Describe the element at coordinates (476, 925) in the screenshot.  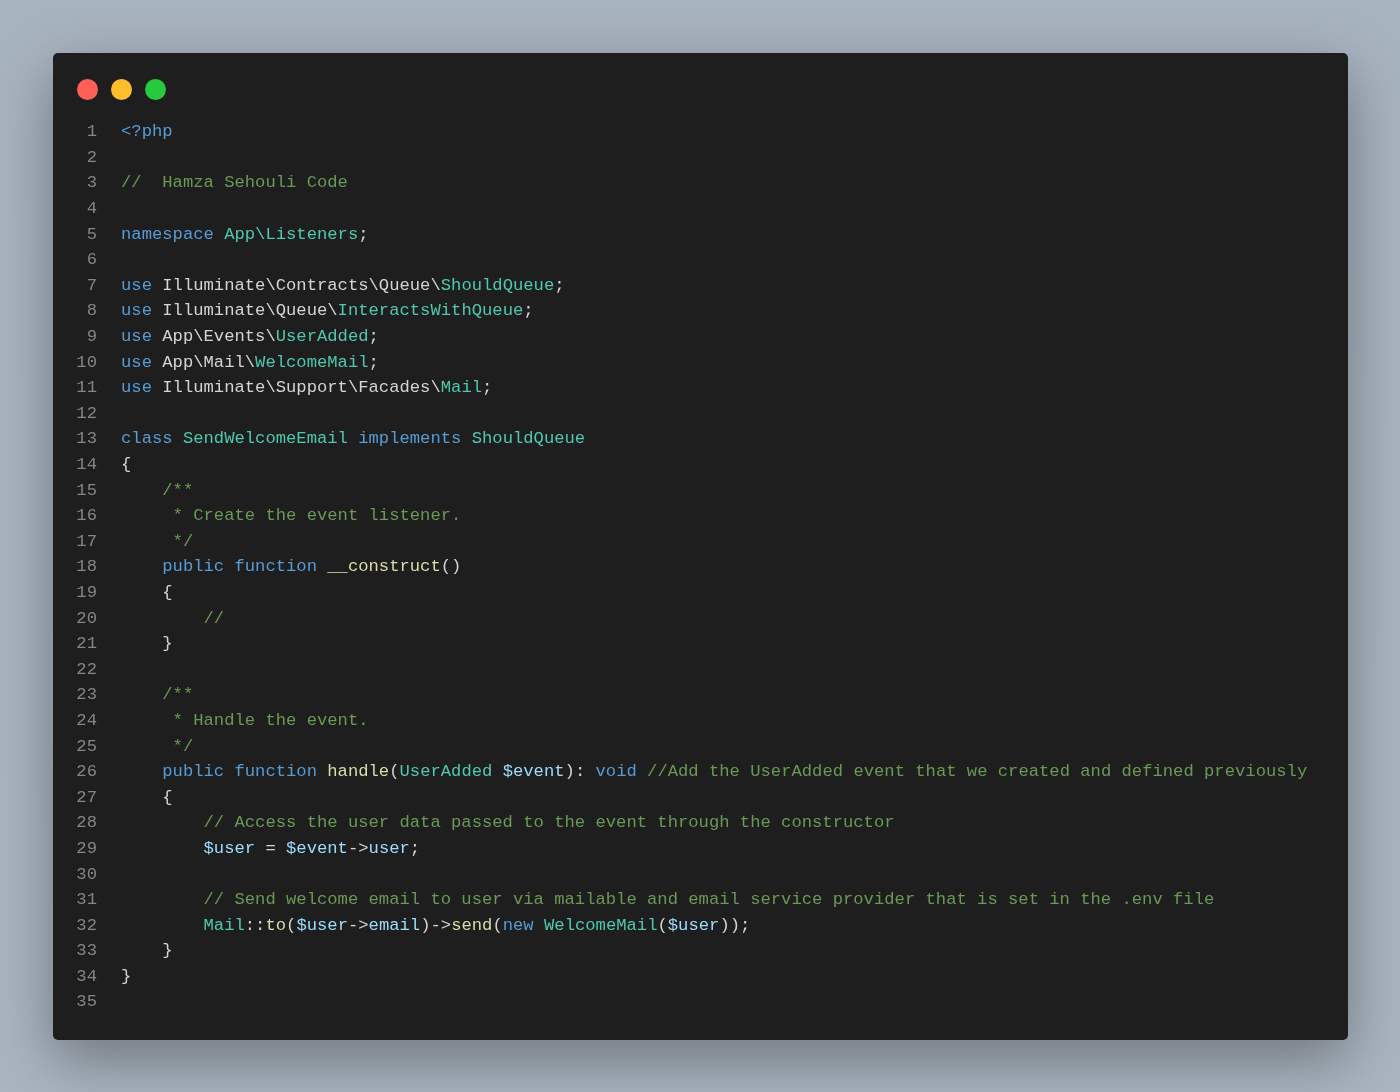
I see `code-line: Mail::to($user->email)->send(new WelcomeMail($user));` at that location.